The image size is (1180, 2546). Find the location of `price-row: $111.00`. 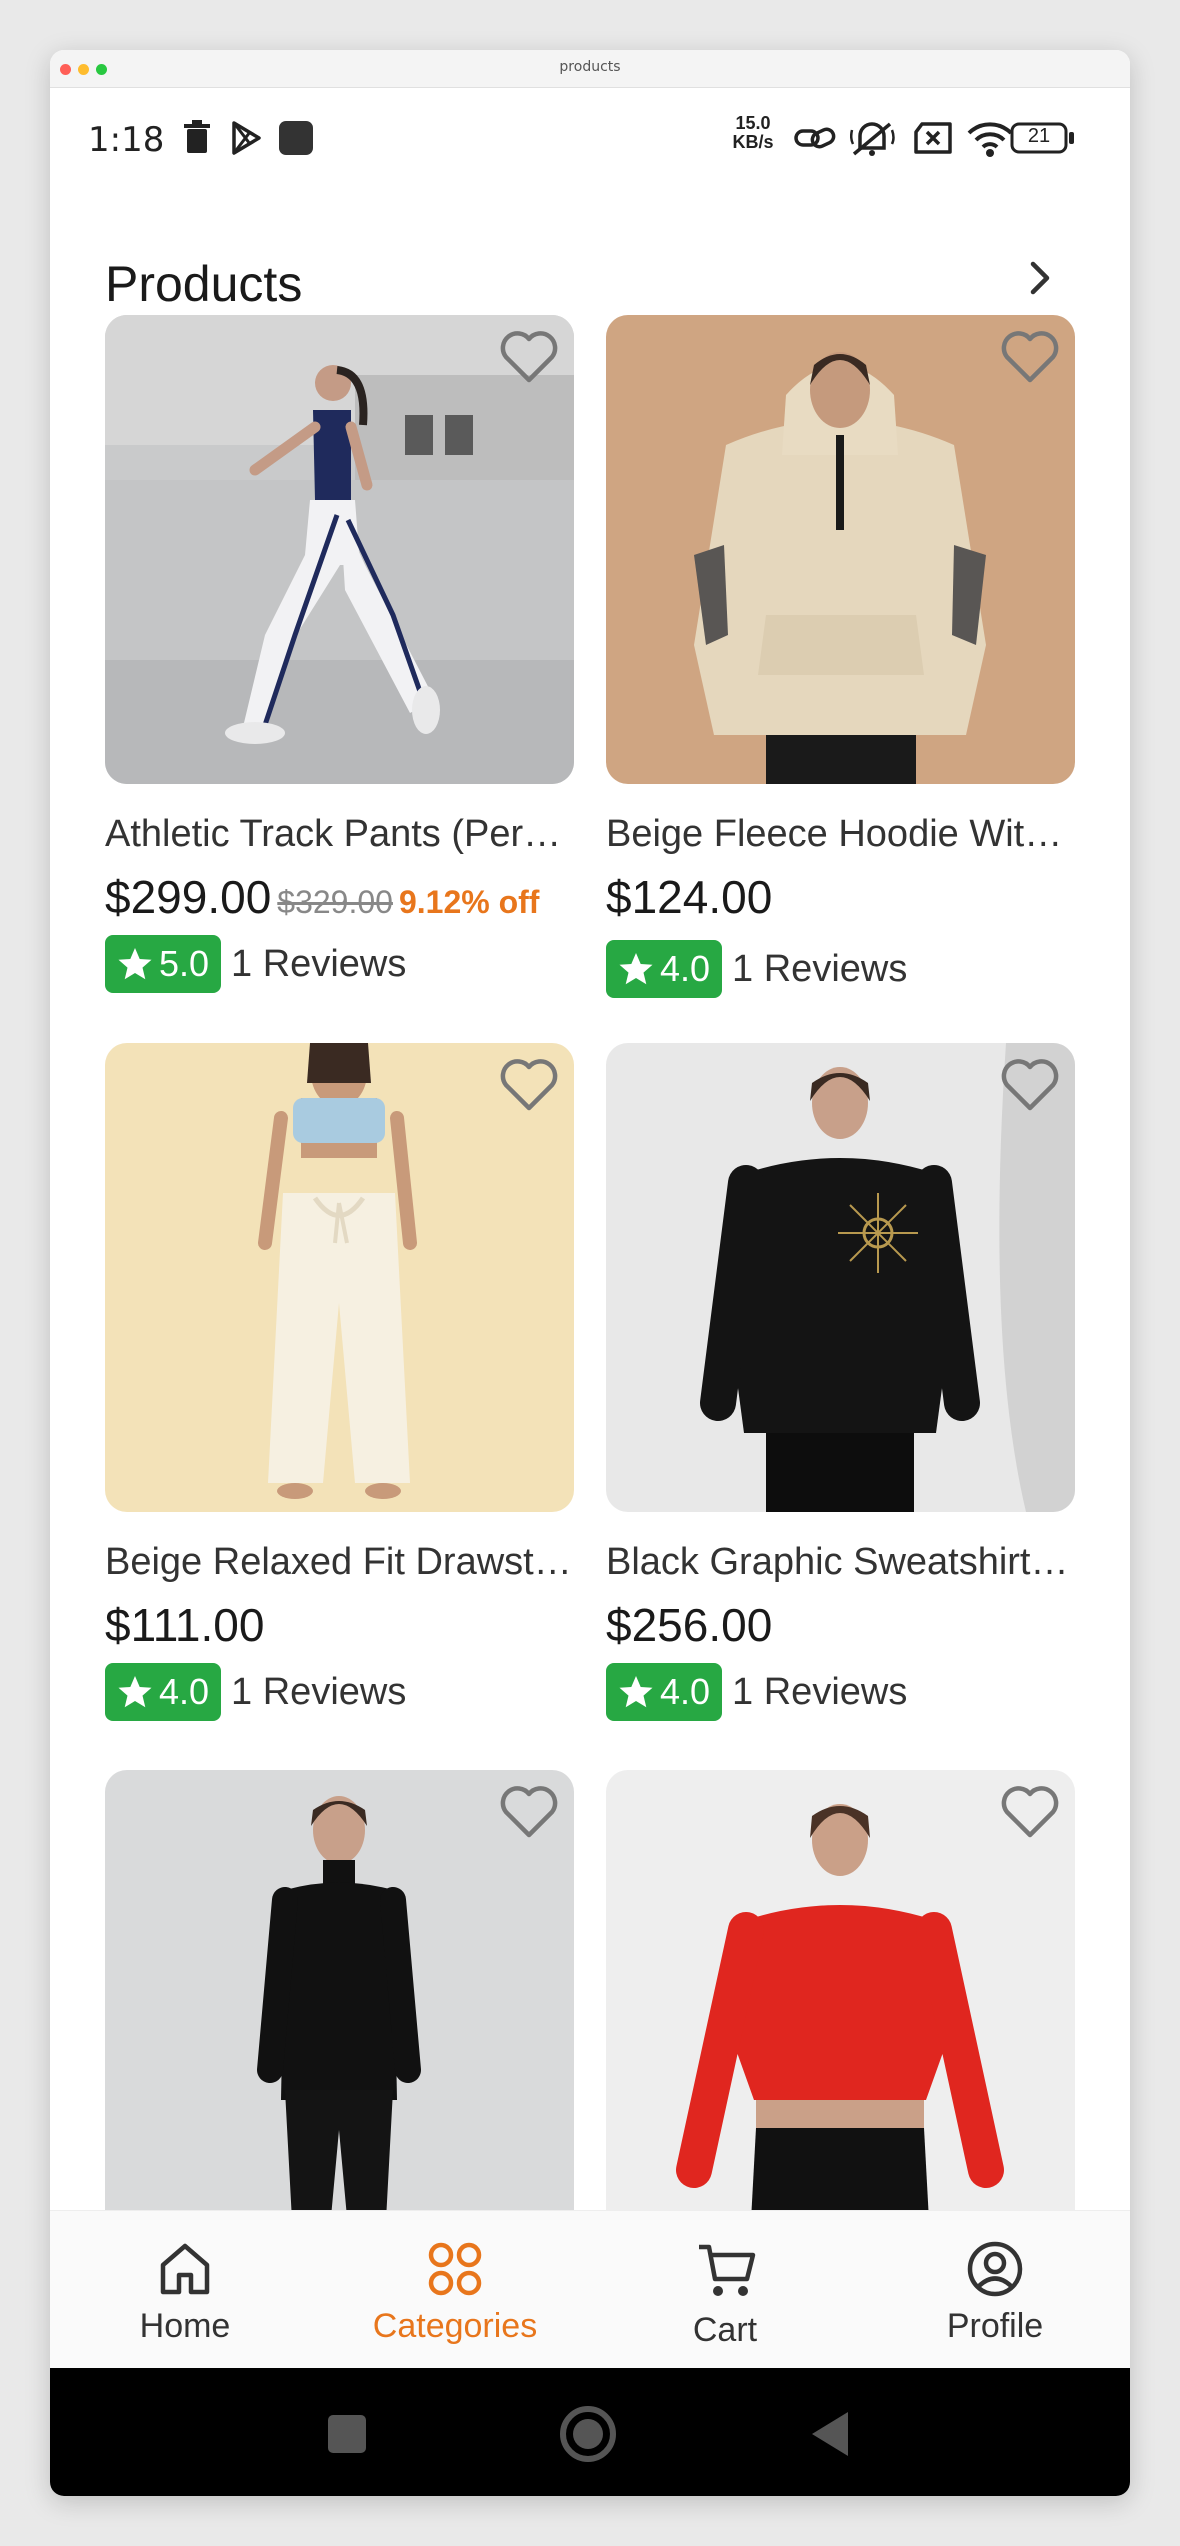

price-row: $111.00 is located at coordinates (184, 1625).